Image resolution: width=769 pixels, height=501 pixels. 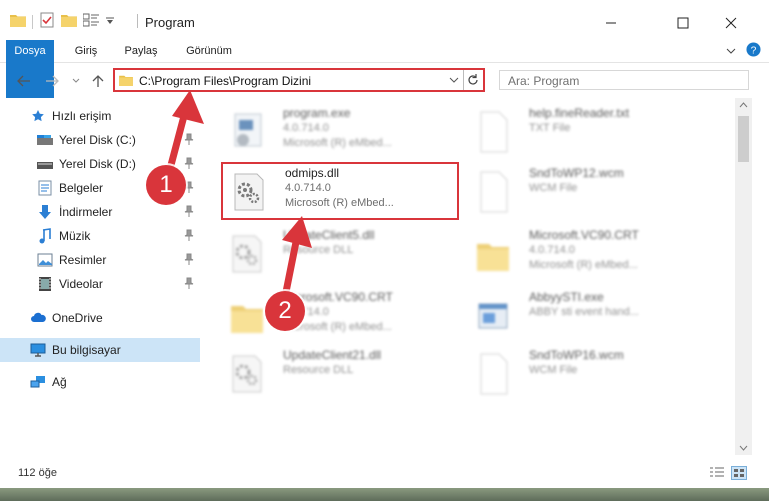 What do you see at coordinates (77, 318) in the screenshot?
I see `sidebar-item-label: OneDrive` at bounding box center [77, 318].